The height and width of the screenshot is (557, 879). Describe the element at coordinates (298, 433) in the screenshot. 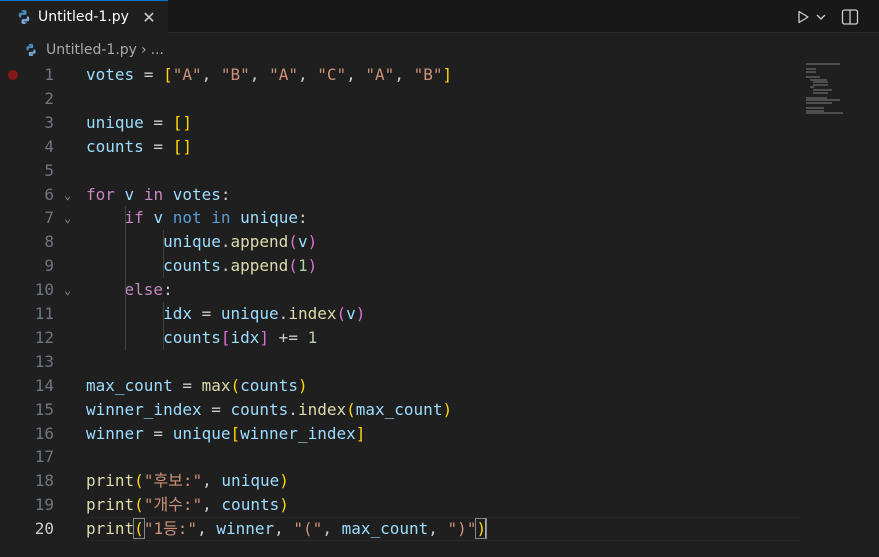

I see `code-token: winner_index` at that location.